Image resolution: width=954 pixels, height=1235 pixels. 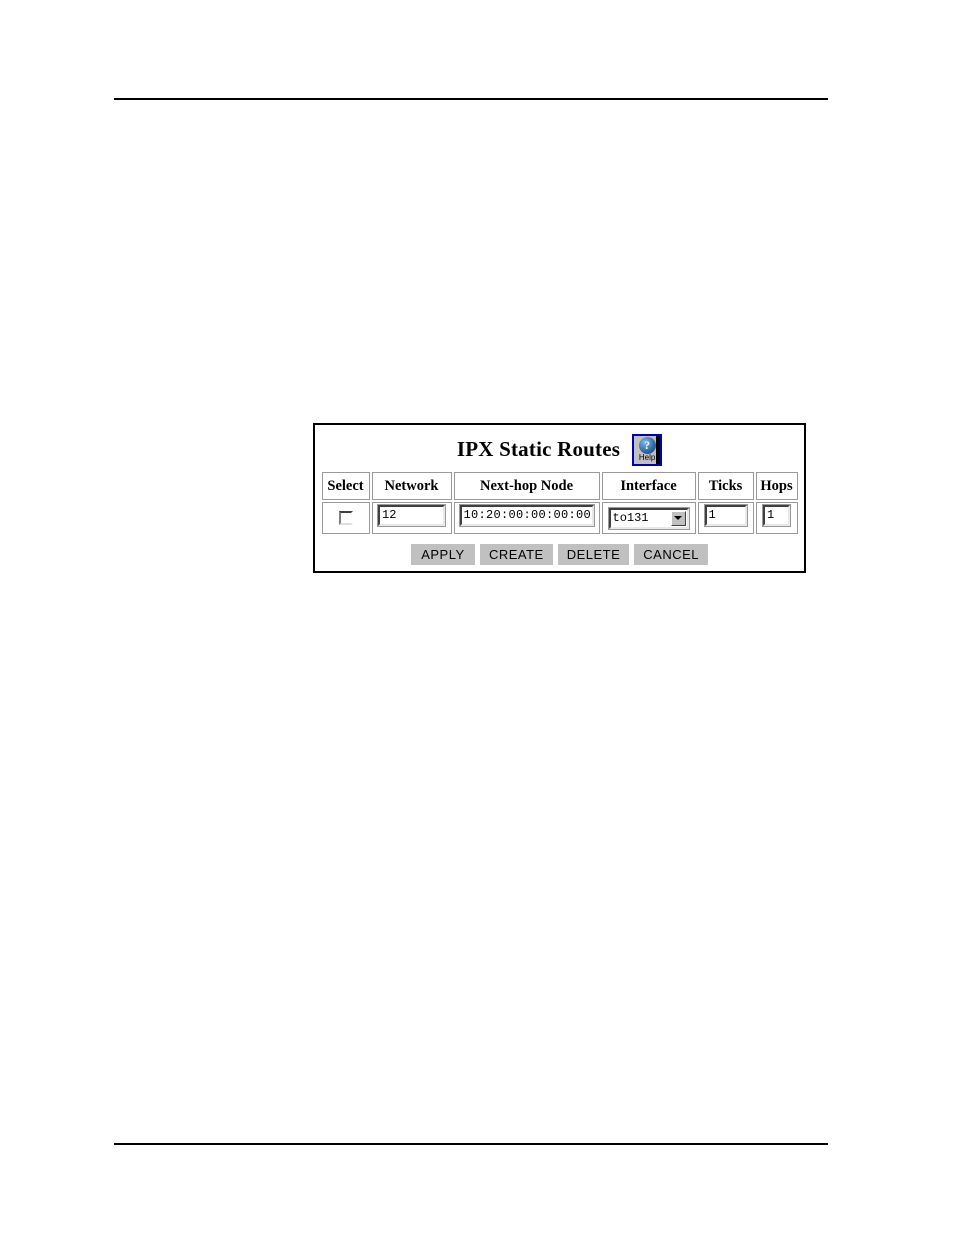 I want to click on cancel-button: CANCEL, so click(x=671, y=554).